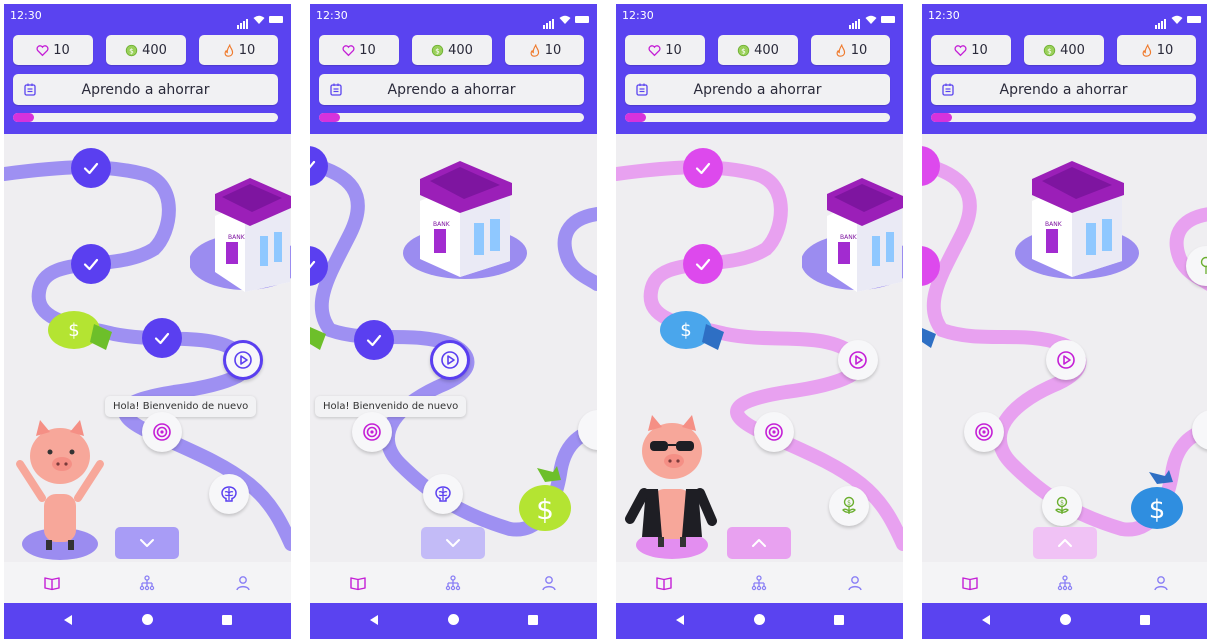 The height and width of the screenshot is (639, 1207). Describe the element at coordinates (391, 406) in the screenshot. I see `speech-bubble: Hola! Bienvenido de nuevo` at that location.